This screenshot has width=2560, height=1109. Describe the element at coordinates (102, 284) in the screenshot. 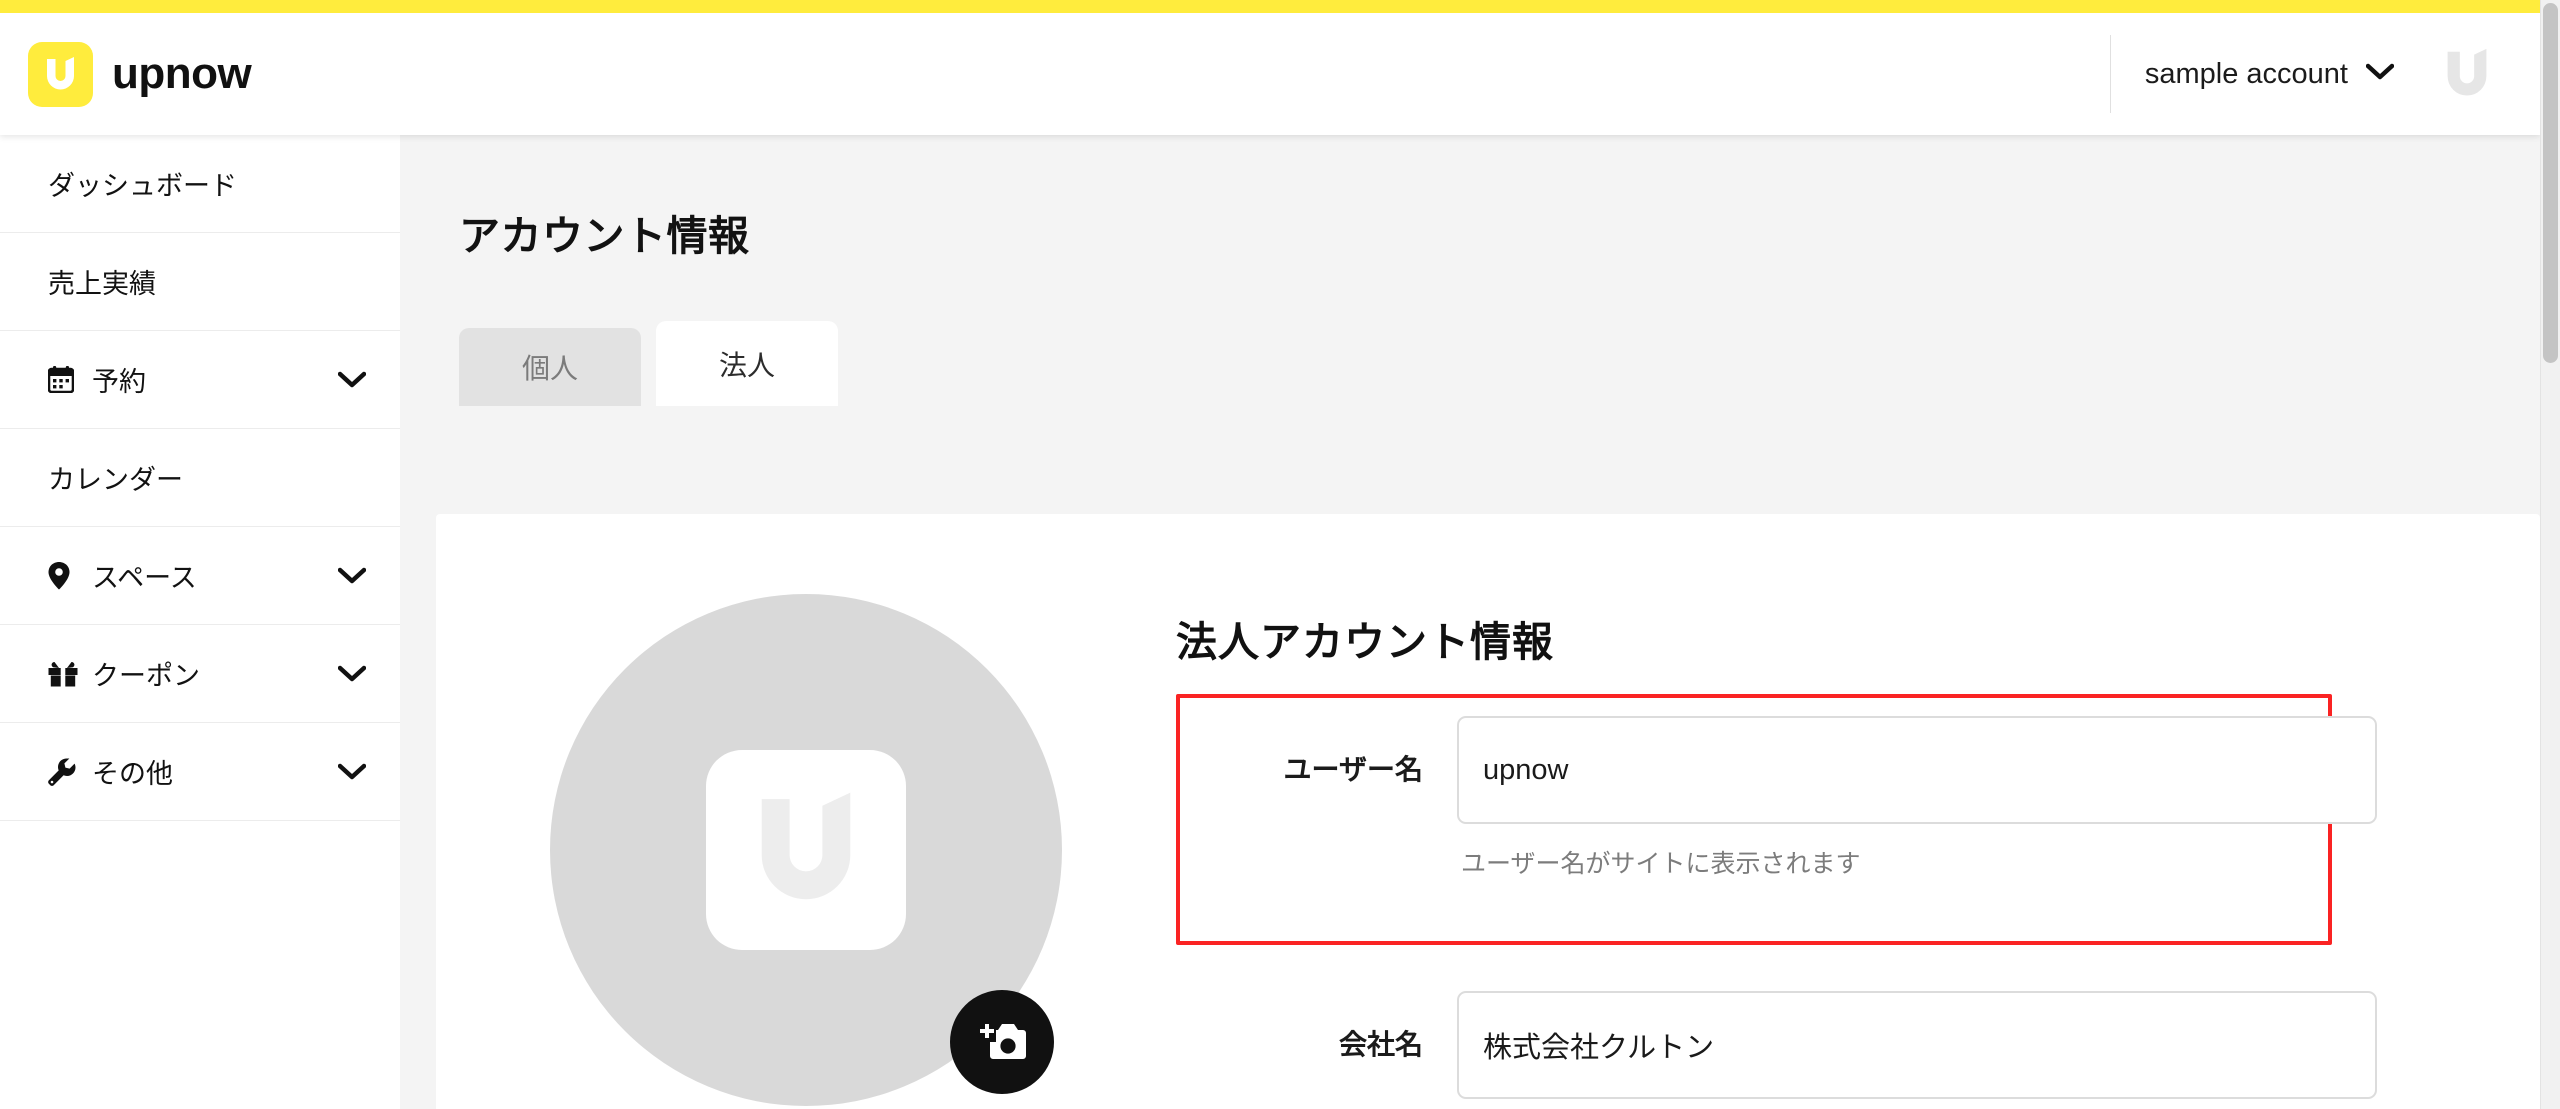

I see `sidebar-item-label: 売上実績` at that location.